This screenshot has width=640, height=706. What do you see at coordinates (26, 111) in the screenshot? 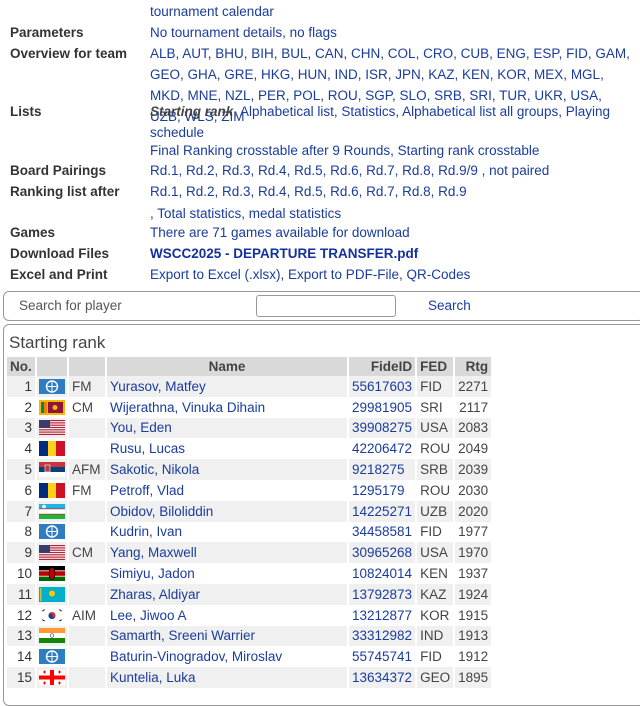
I see `lists-label: Lists` at bounding box center [26, 111].